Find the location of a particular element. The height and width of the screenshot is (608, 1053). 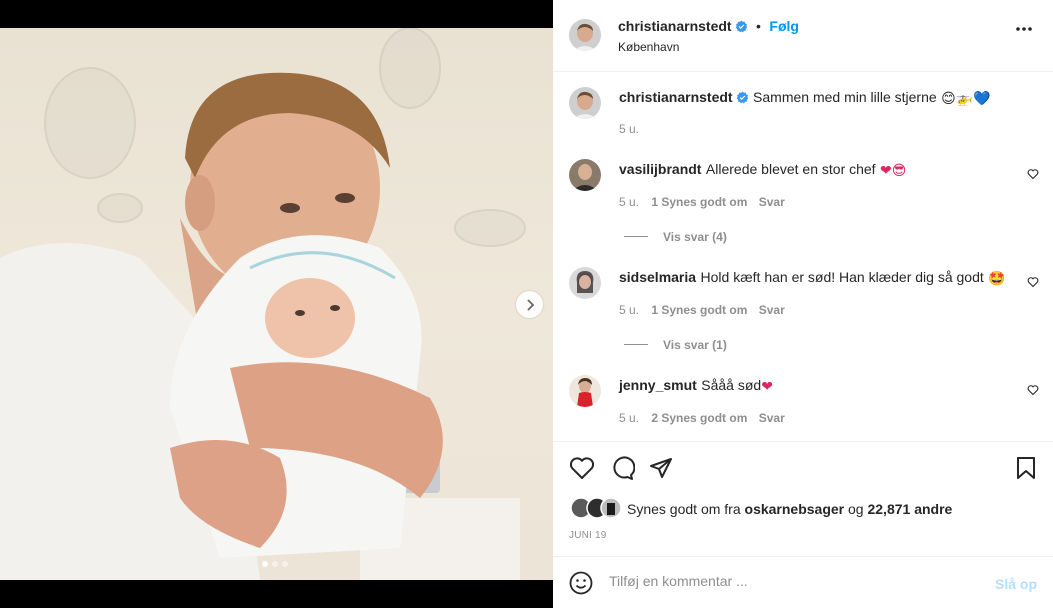

author-username: christianarnstedt is located at coordinates (675, 26).